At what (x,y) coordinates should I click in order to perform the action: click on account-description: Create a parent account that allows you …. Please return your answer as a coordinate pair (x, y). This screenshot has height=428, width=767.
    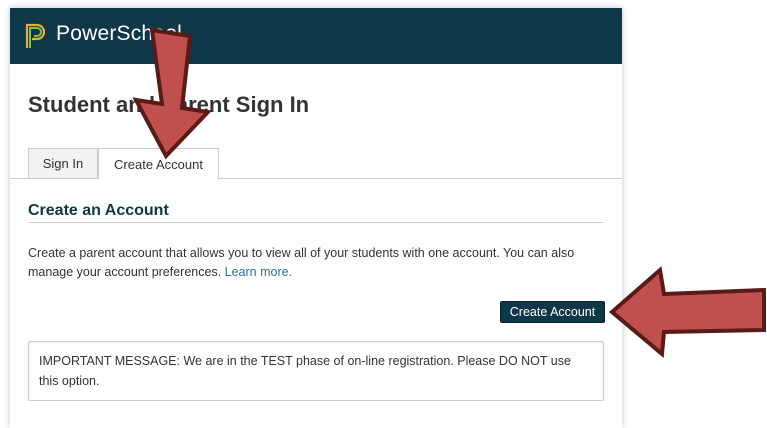
    Looking at the image, I should click on (313, 263).